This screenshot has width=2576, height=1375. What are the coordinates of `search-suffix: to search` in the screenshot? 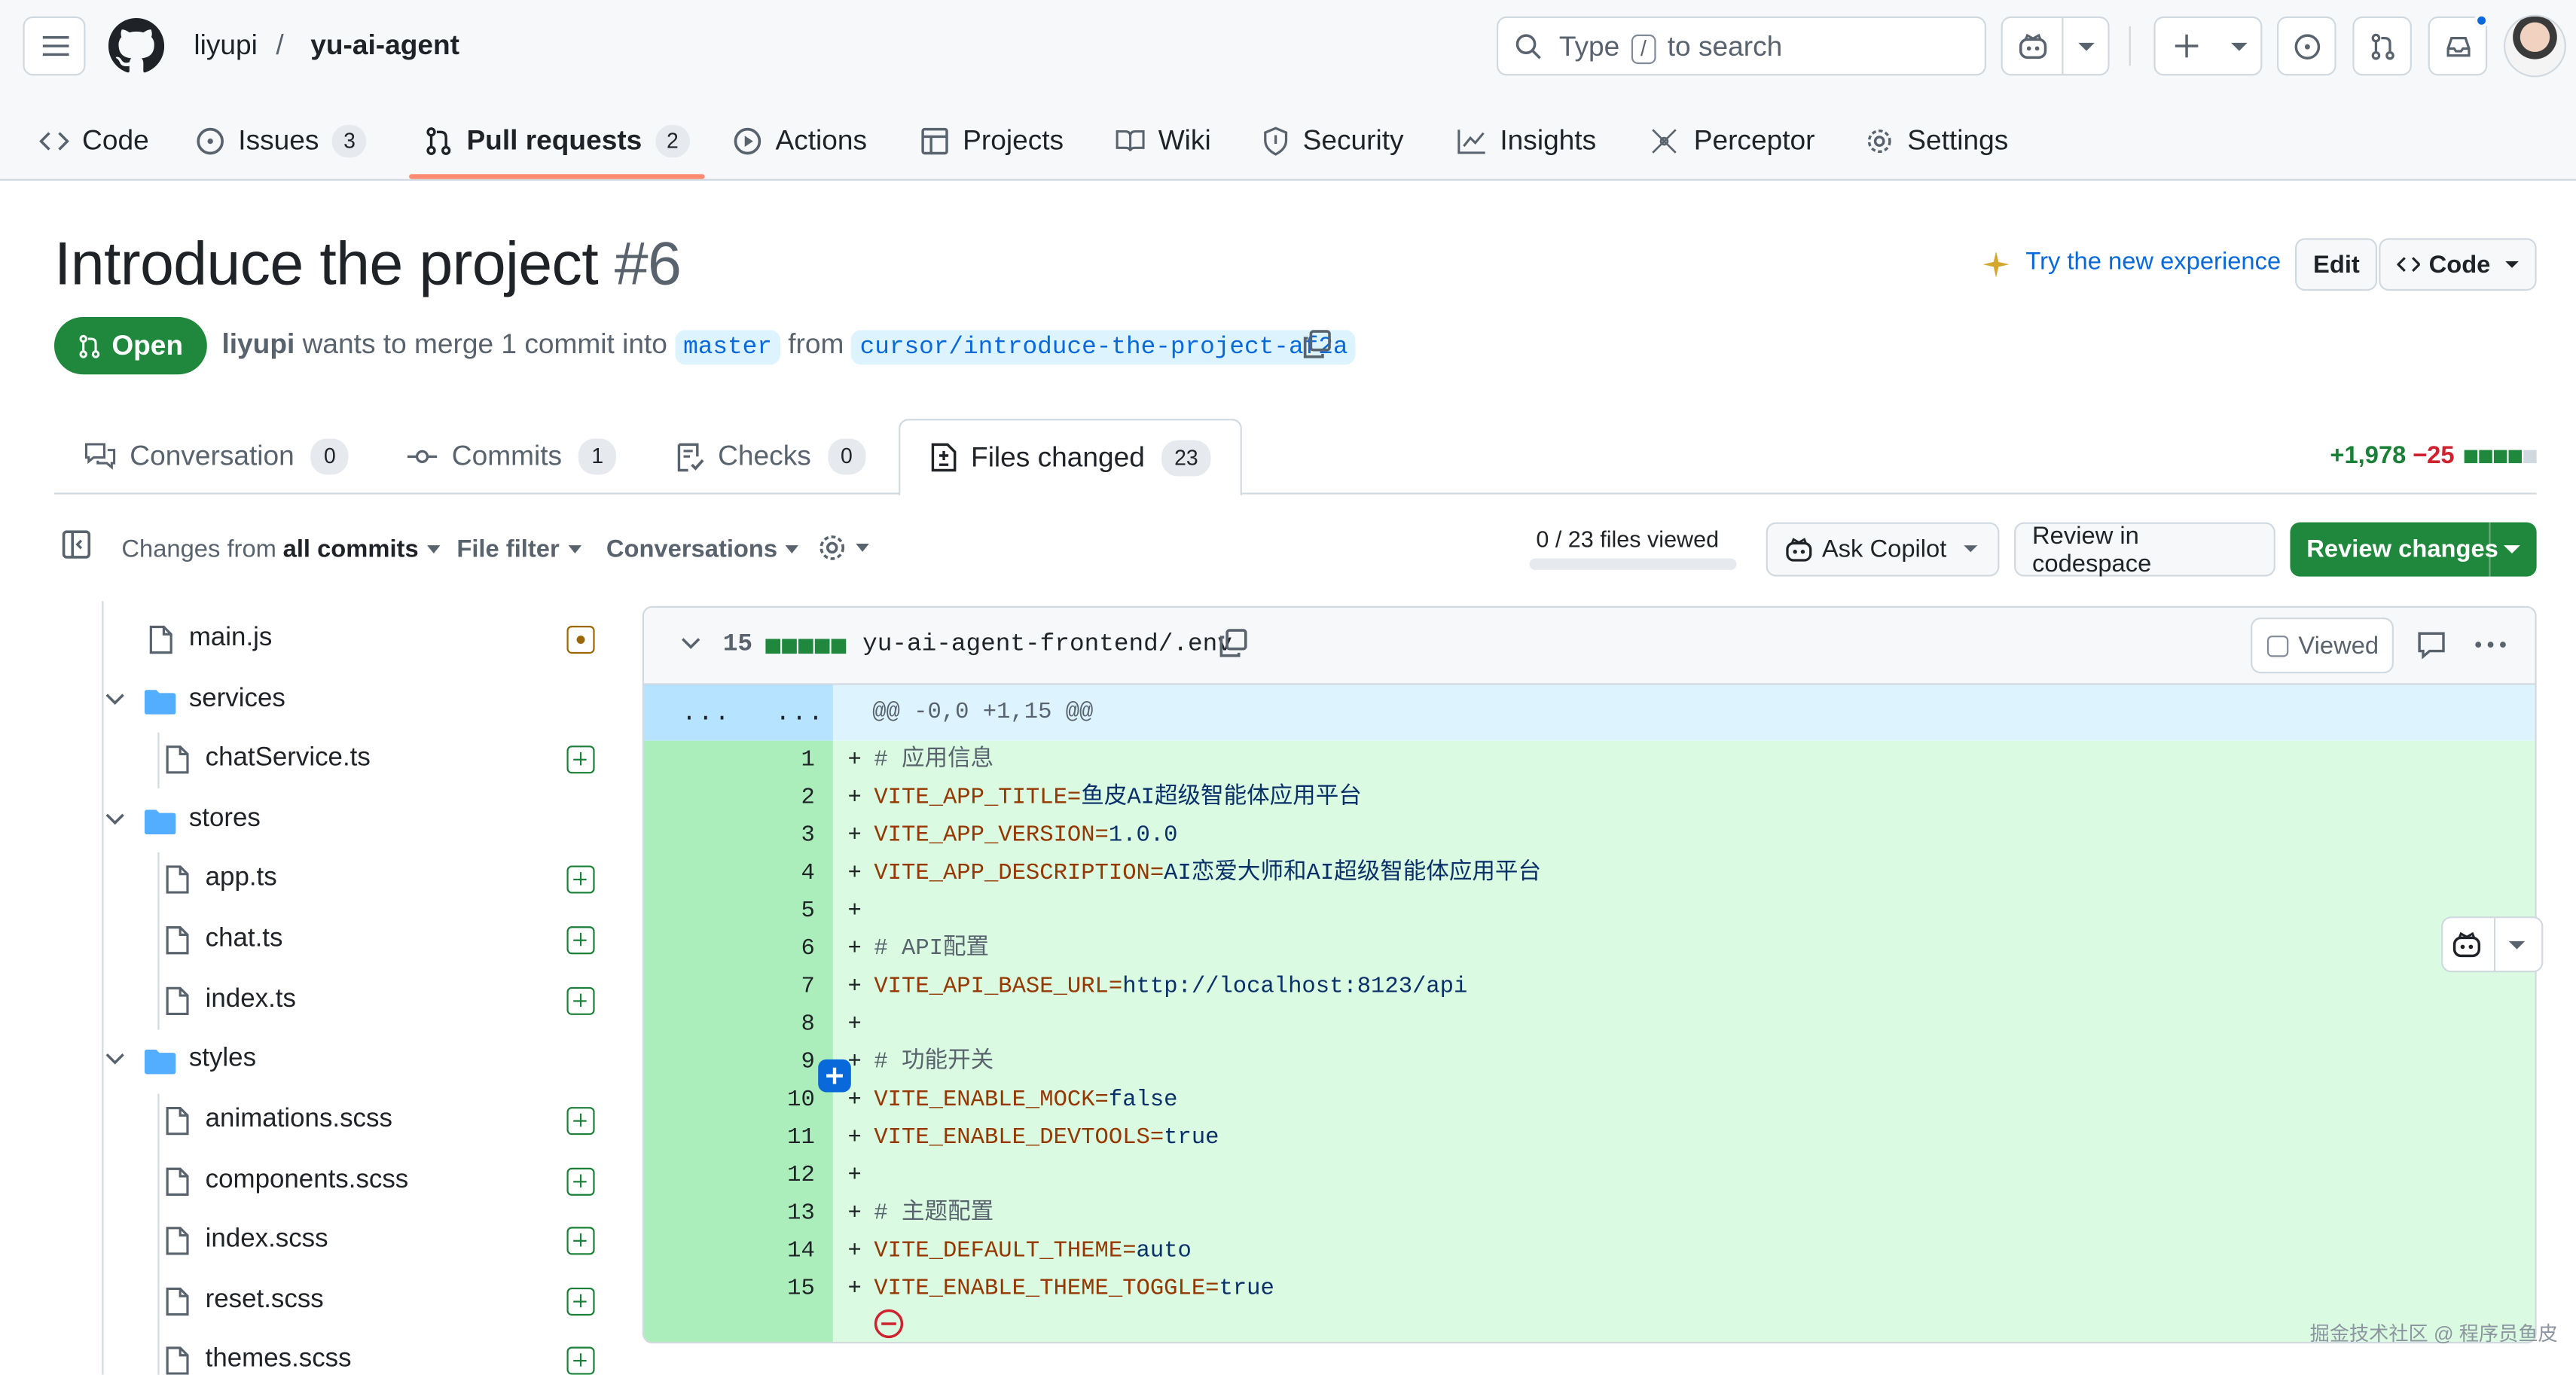 It's located at (1725, 47).